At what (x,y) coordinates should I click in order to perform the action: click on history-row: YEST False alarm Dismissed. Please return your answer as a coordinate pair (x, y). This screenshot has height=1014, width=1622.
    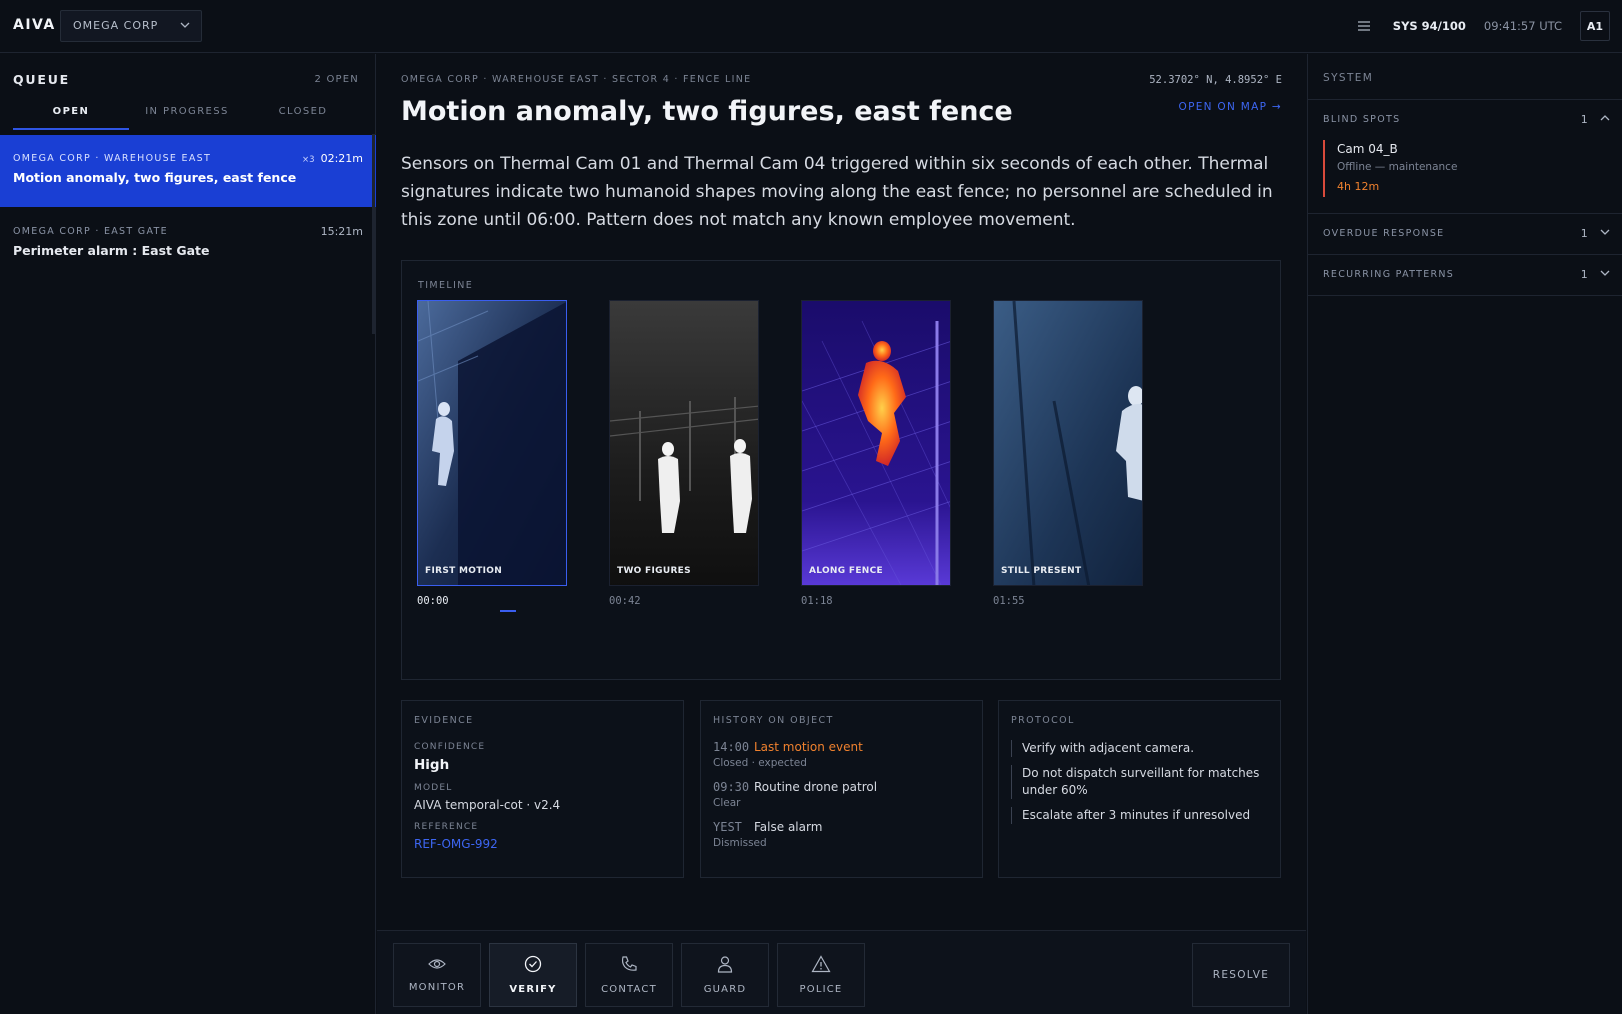
    Looking at the image, I should click on (841, 834).